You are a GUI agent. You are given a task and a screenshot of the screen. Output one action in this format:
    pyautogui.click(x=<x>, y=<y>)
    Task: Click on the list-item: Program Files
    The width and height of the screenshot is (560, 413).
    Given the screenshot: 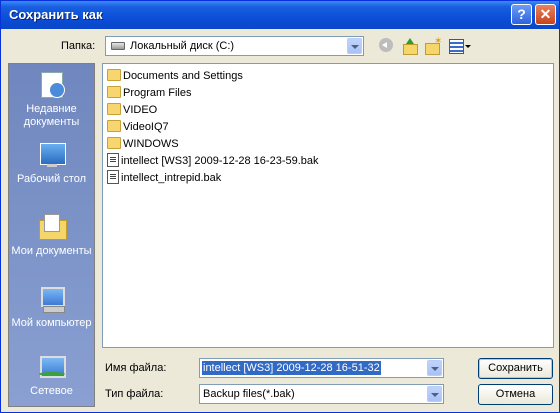 What is the action you would take?
    pyautogui.click(x=149, y=93)
    